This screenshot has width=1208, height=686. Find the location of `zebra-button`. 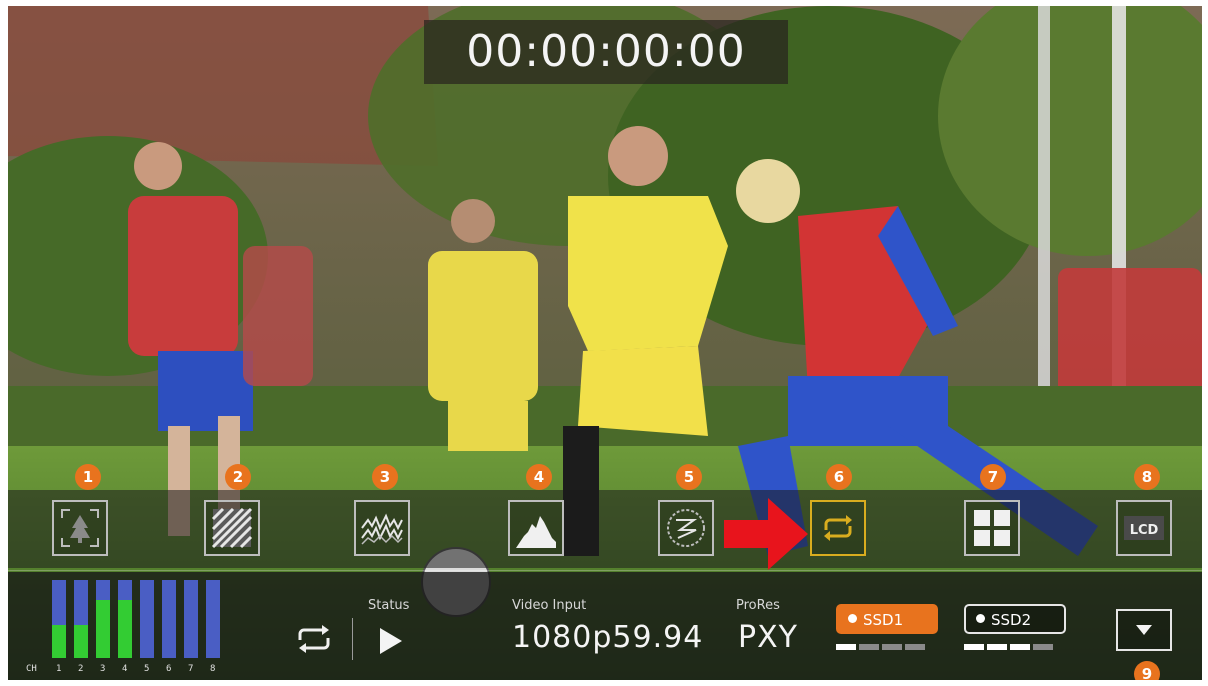

zebra-button is located at coordinates (232, 528).